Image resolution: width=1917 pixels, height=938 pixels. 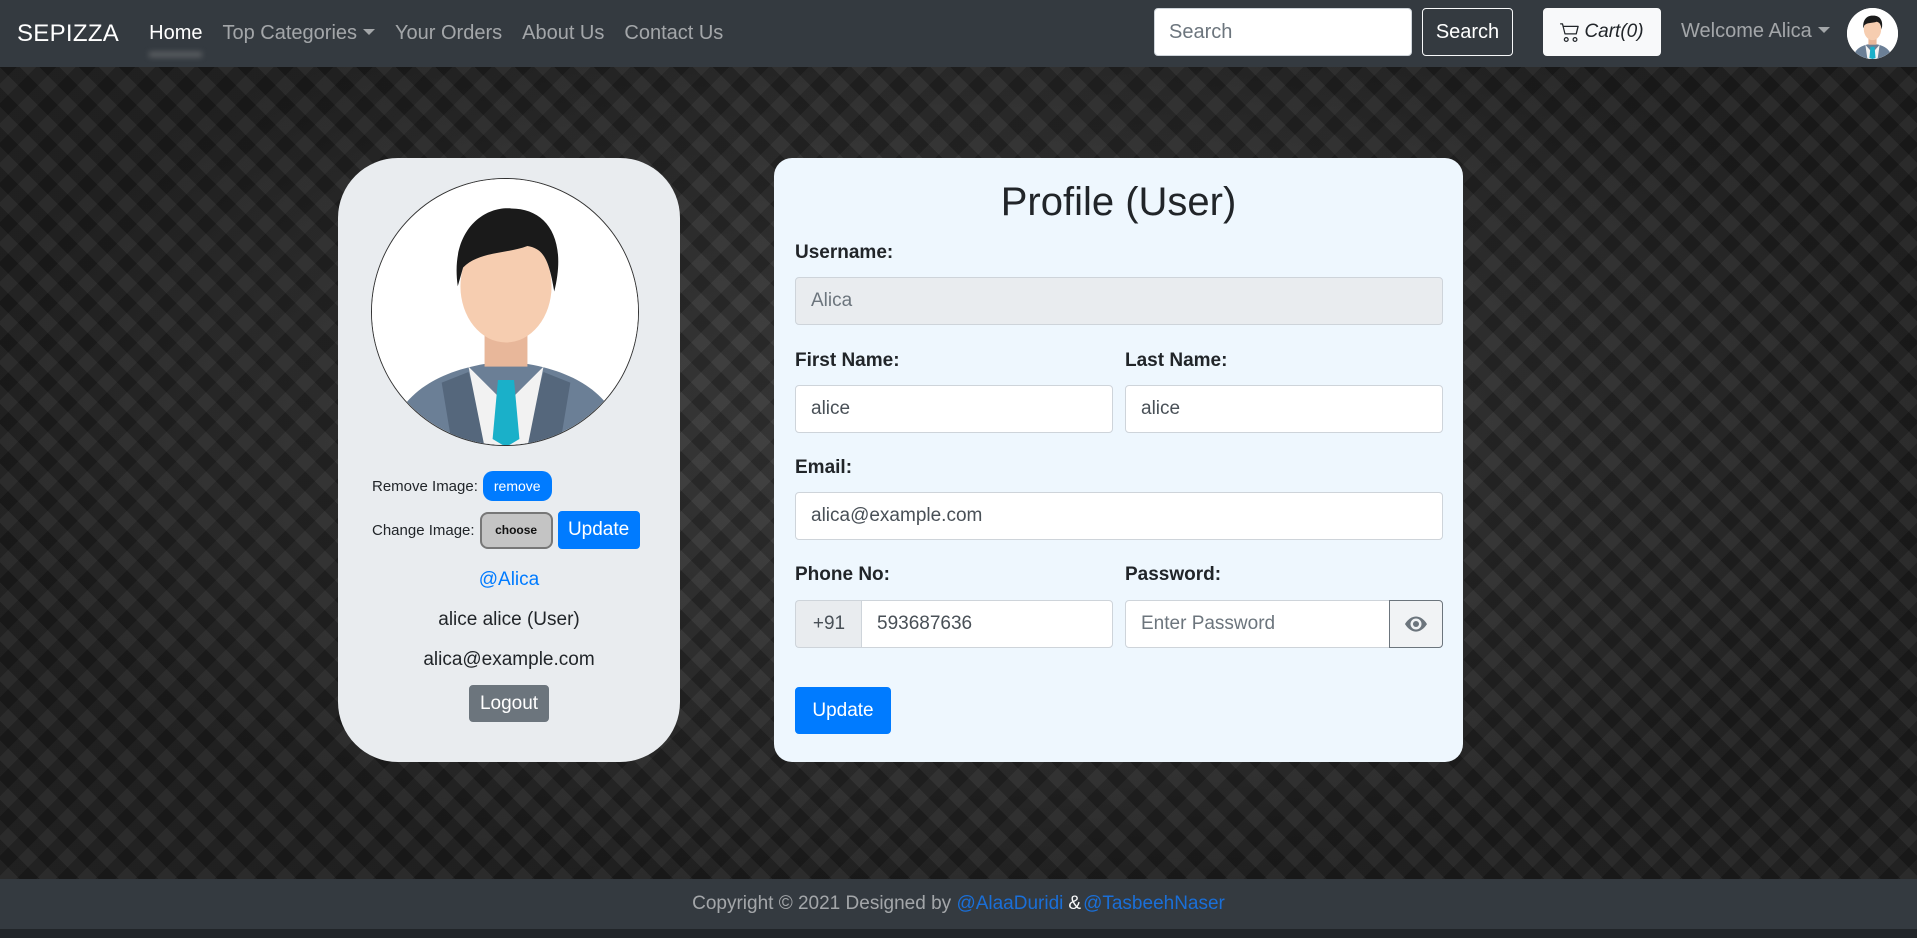 What do you see at coordinates (1176, 360) in the screenshot?
I see `last-name-label: Last Name:` at bounding box center [1176, 360].